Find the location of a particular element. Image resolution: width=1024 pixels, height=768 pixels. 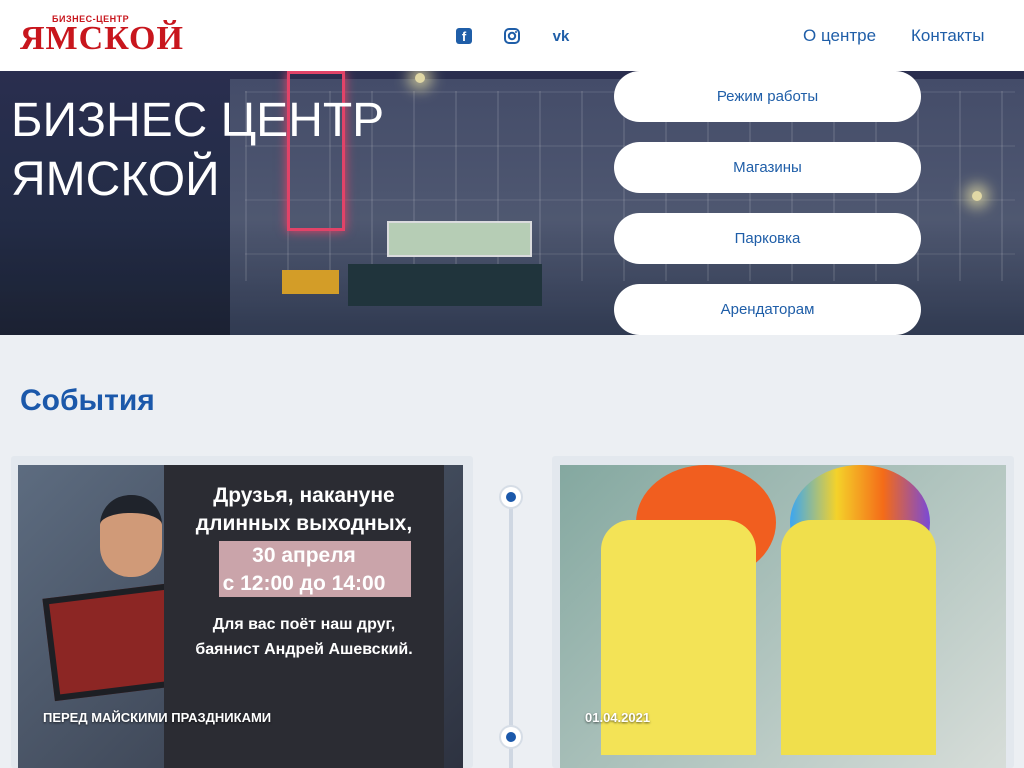

vk-icon: vk is located at coordinates (561, 36).